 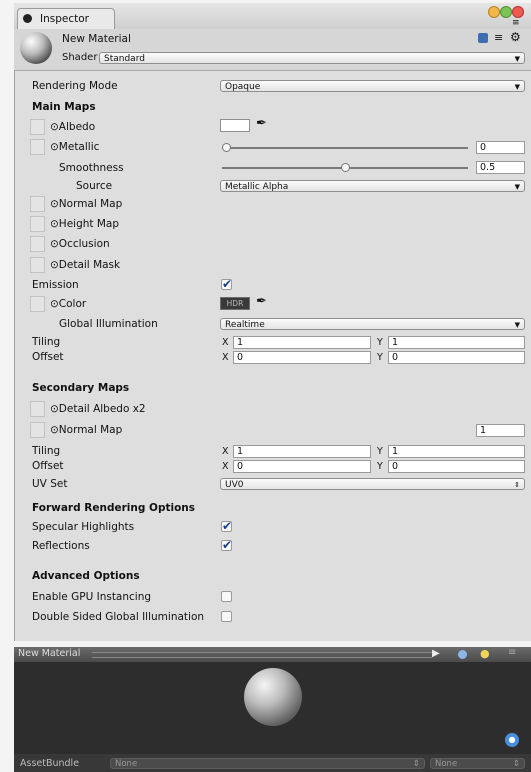 I want to click on sliders-icon: ≡, so click(x=498, y=37).